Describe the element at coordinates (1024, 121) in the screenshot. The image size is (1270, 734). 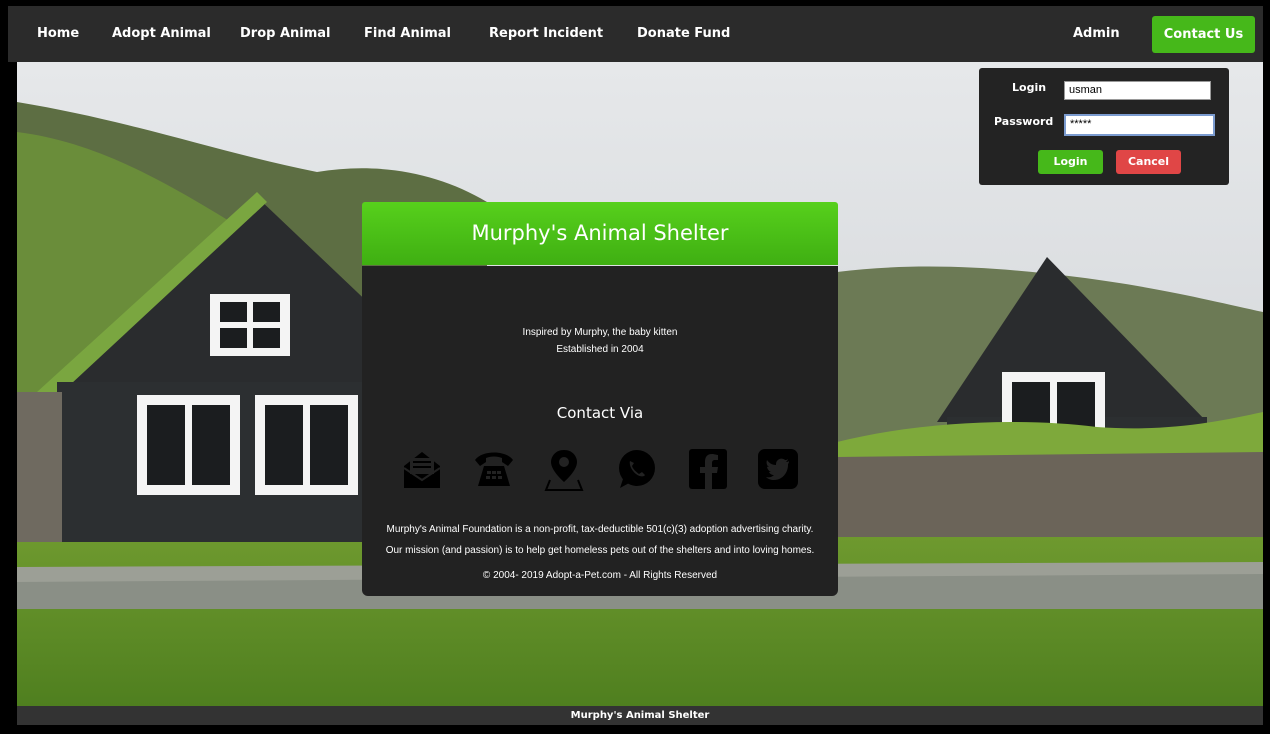
I see `password-label: Password` at that location.